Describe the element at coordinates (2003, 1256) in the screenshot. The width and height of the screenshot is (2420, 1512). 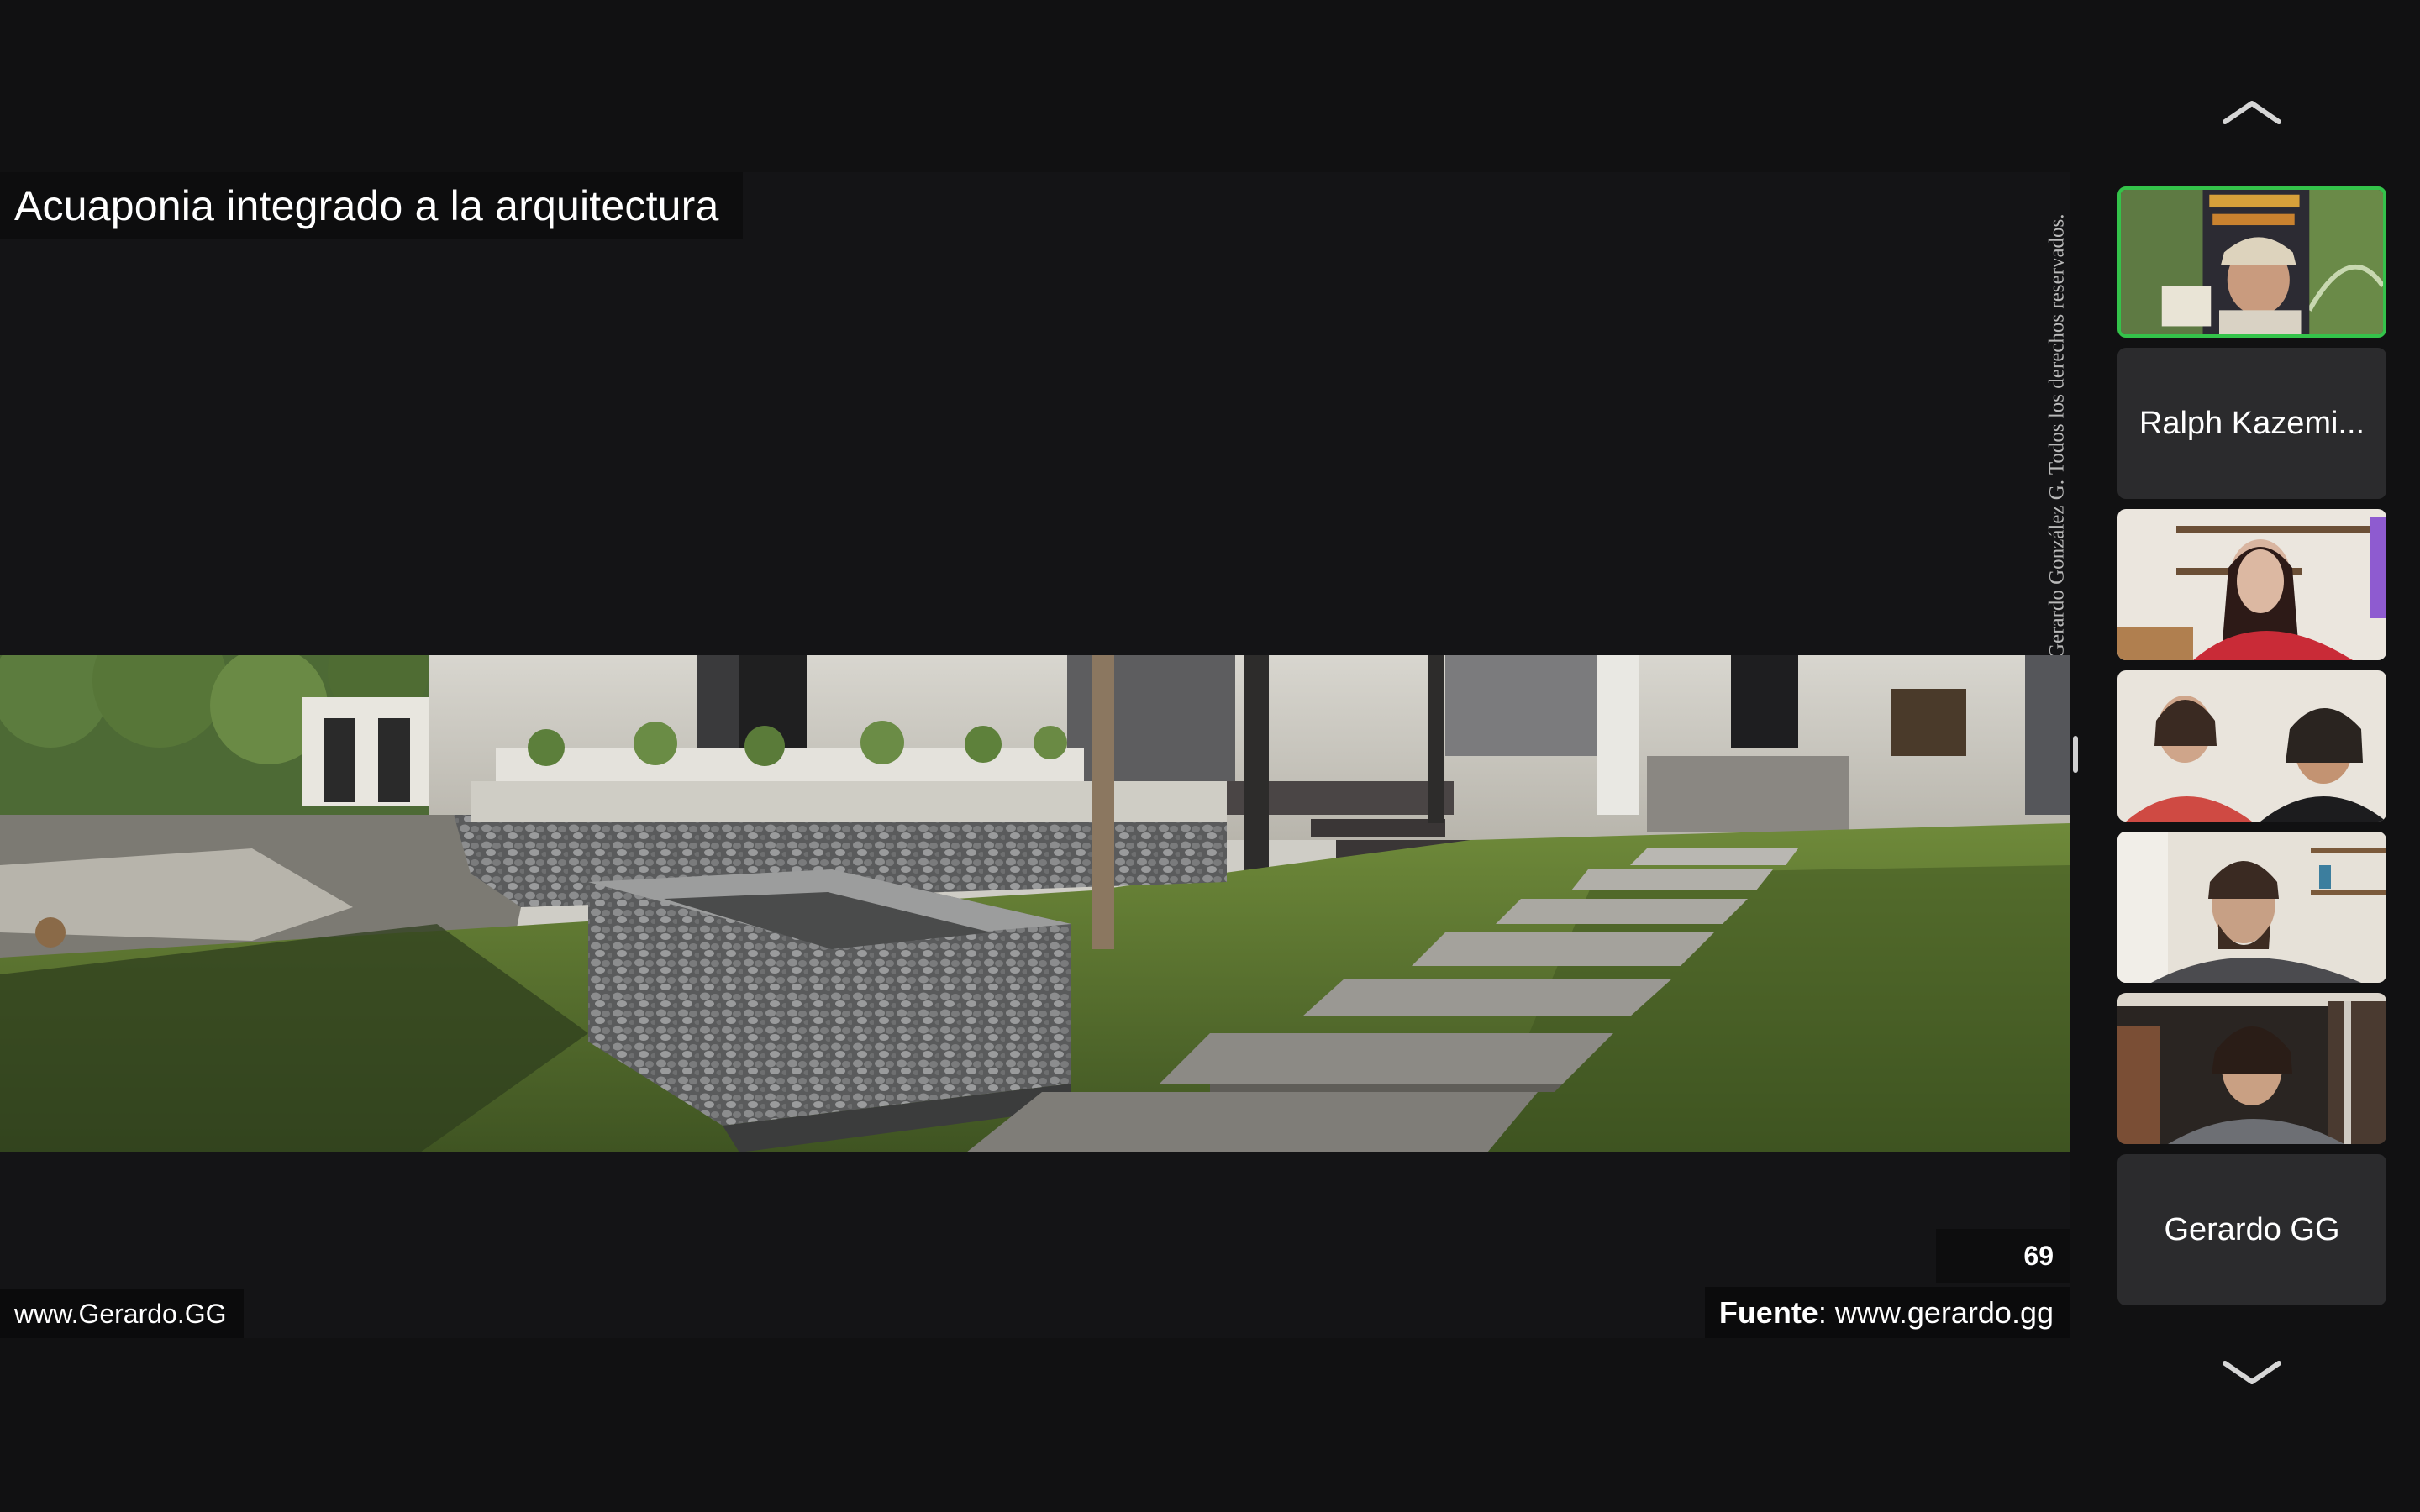
I see `page-number-box: 69` at that location.